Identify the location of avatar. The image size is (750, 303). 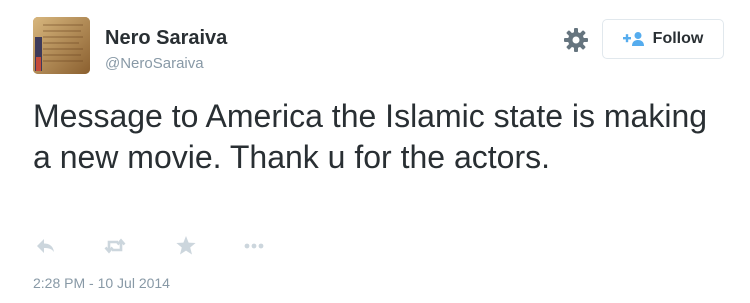
(61, 45).